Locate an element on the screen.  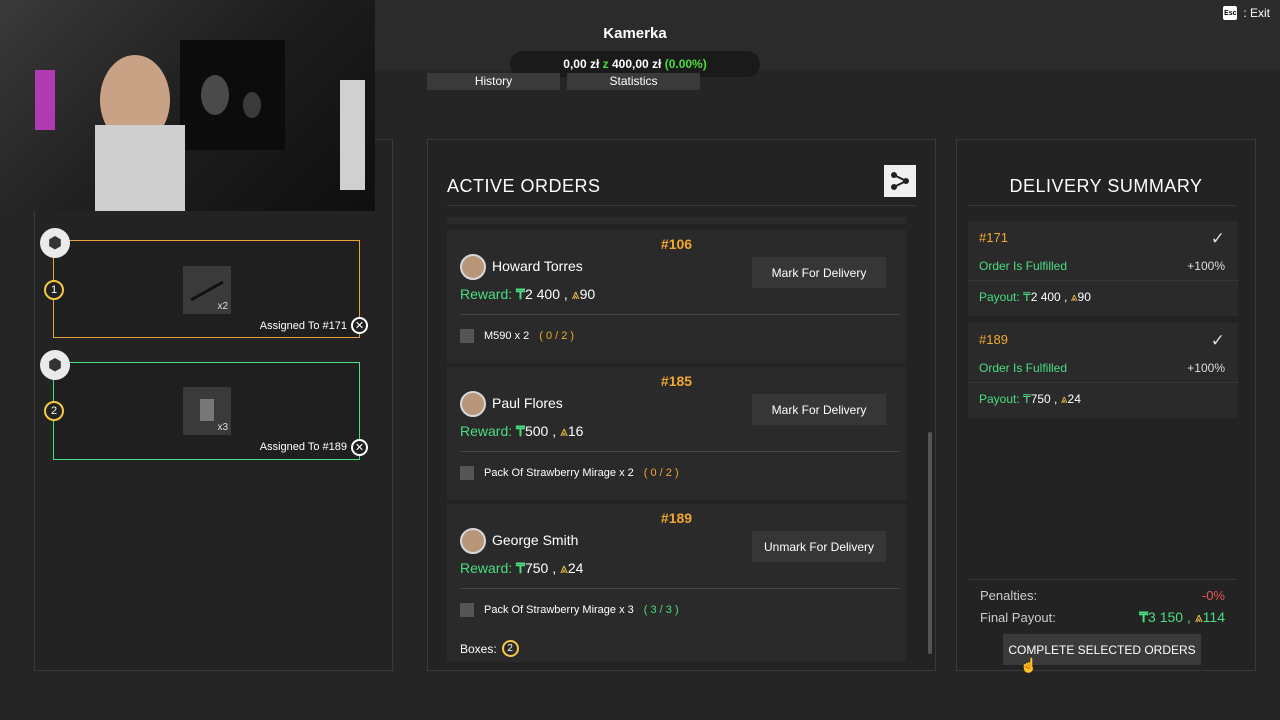
reward-rep: 24 is located at coordinates (575, 568).